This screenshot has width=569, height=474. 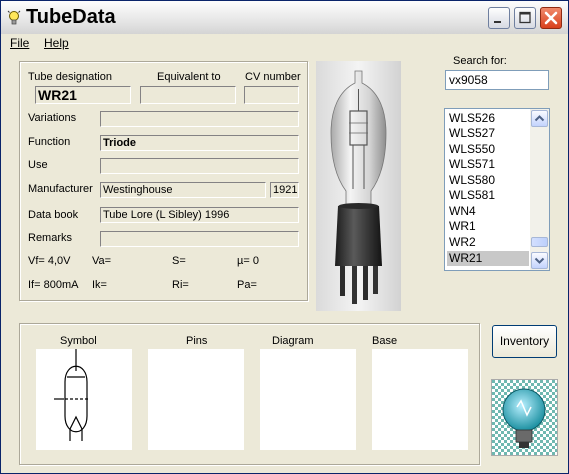 I want to click on list-scrollbar, so click(x=539, y=189).